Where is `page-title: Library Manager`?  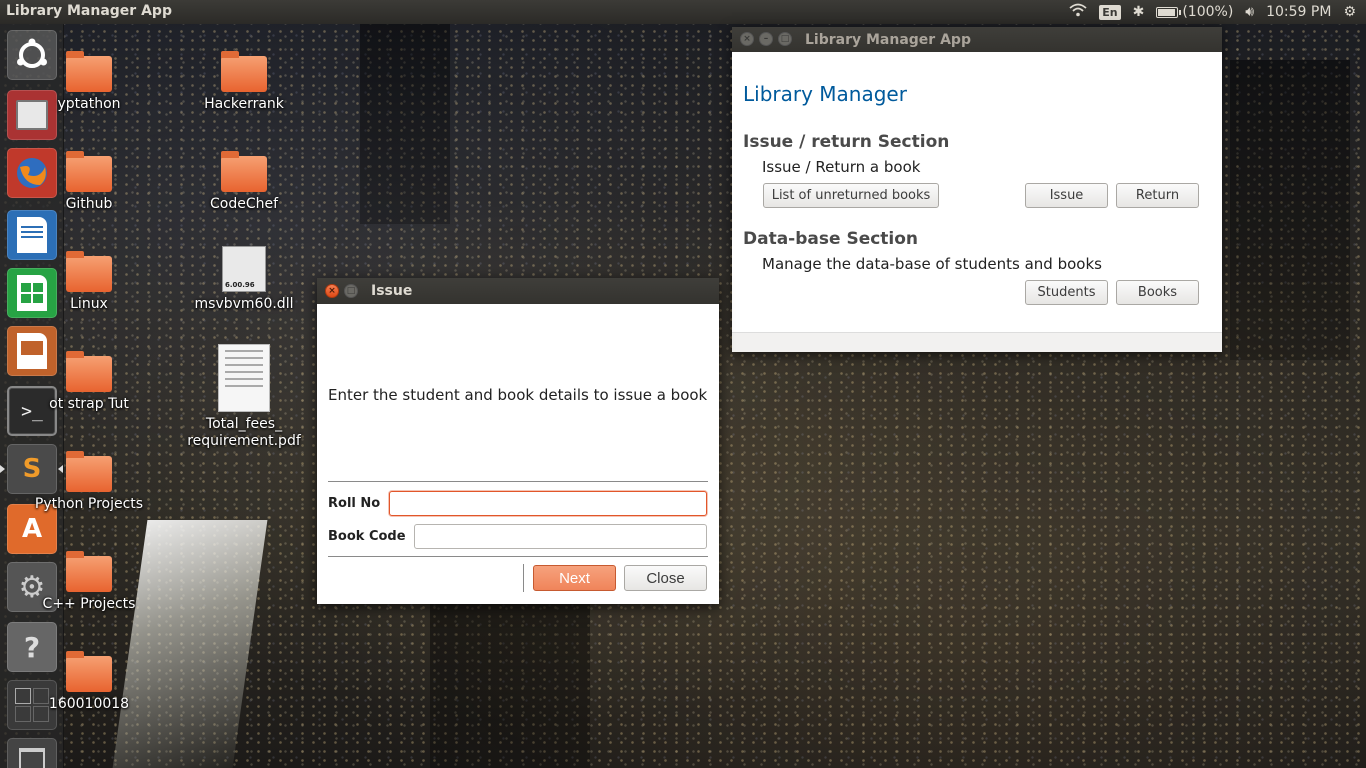
page-title: Library Manager is located at coordinates (825, 94).